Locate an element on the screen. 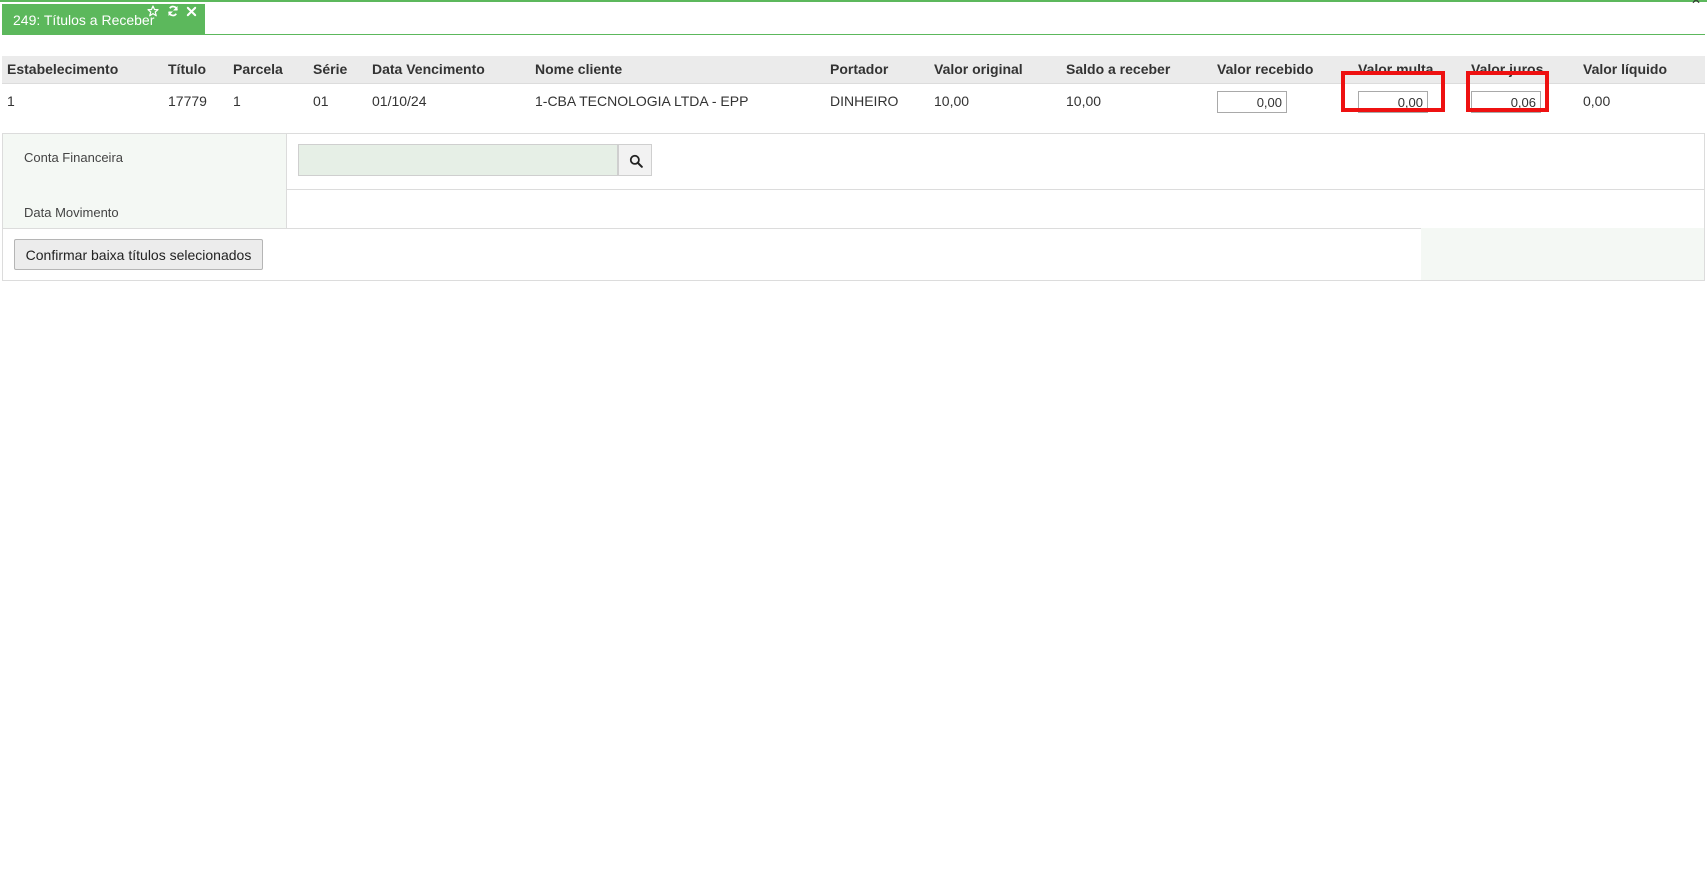 The image size is (1707, 880). conta-financeira-row: Conta Financeira is located at coordinates (853, 162).